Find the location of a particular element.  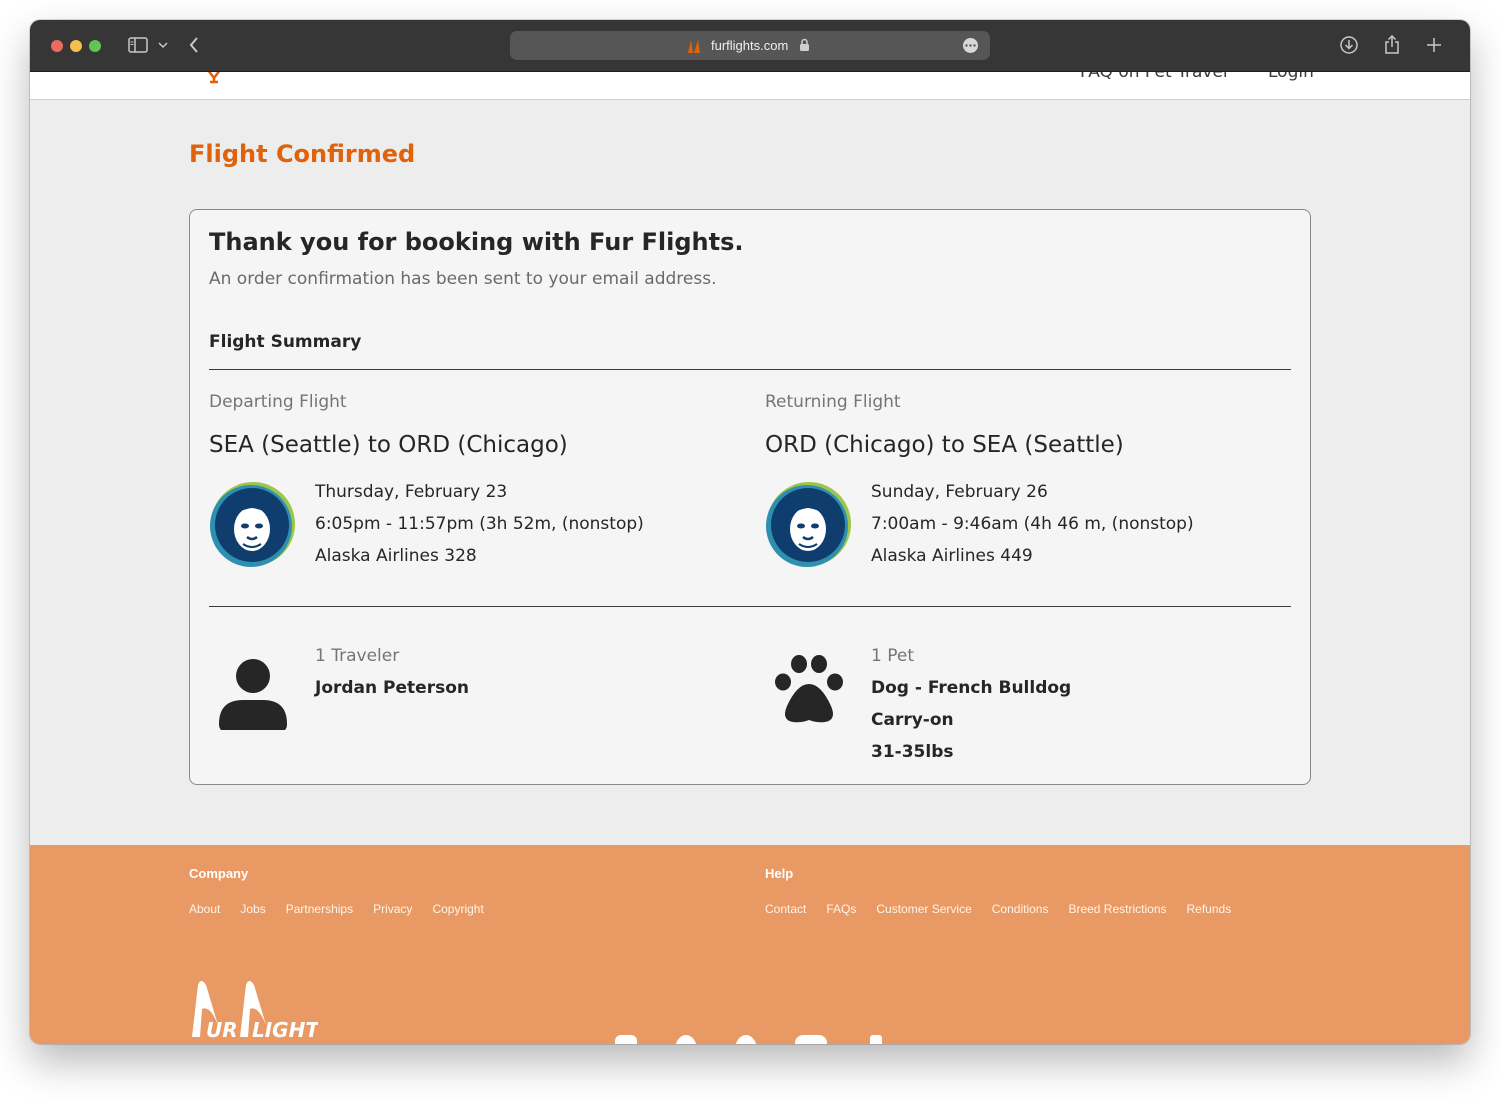

instagram-icon is located at coordinates (626, 1039).